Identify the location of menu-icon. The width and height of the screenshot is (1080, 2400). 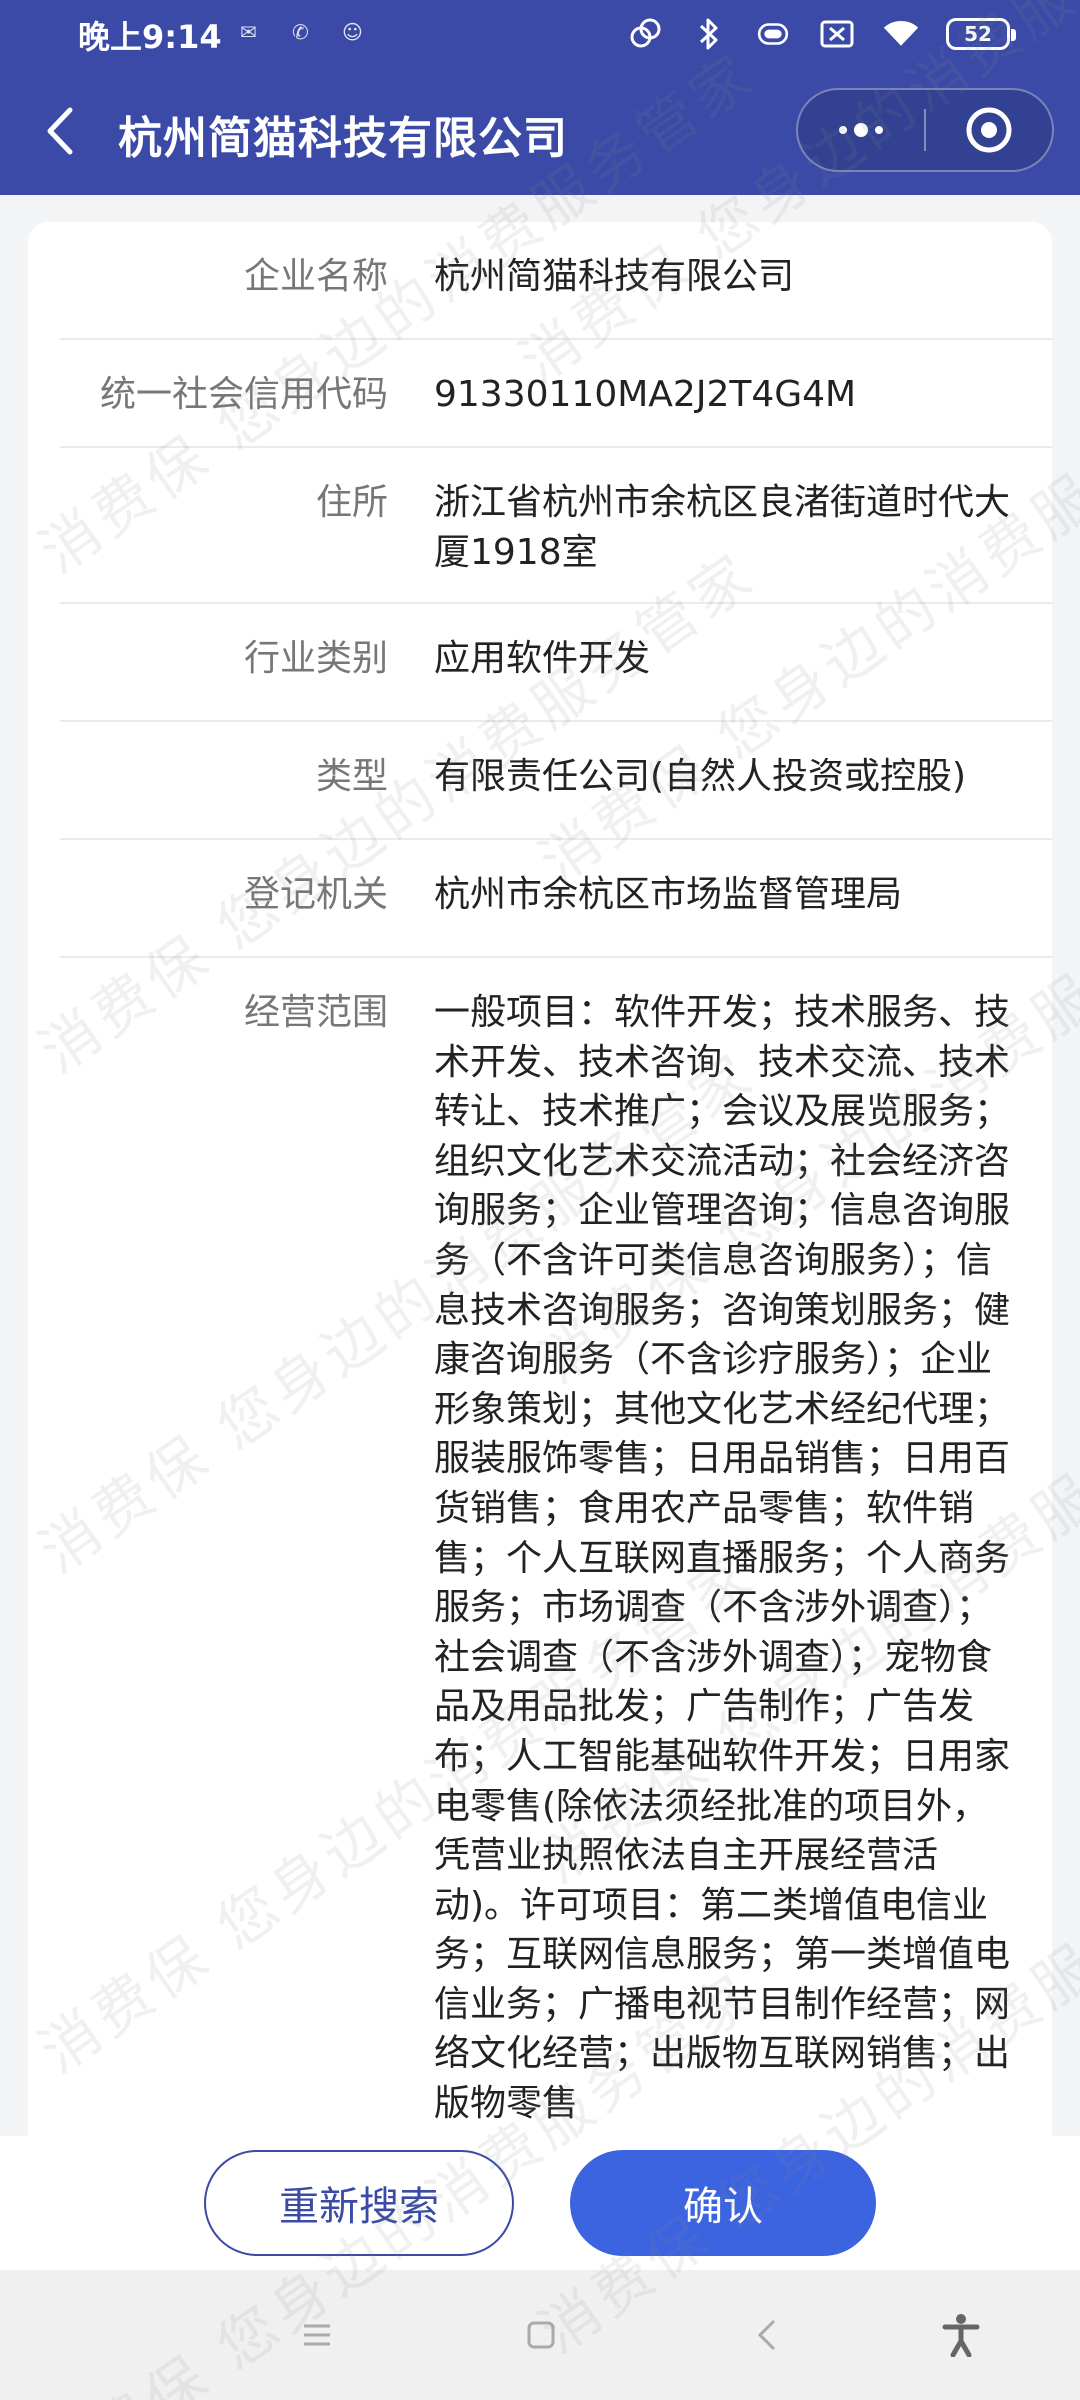
(317, 2335).